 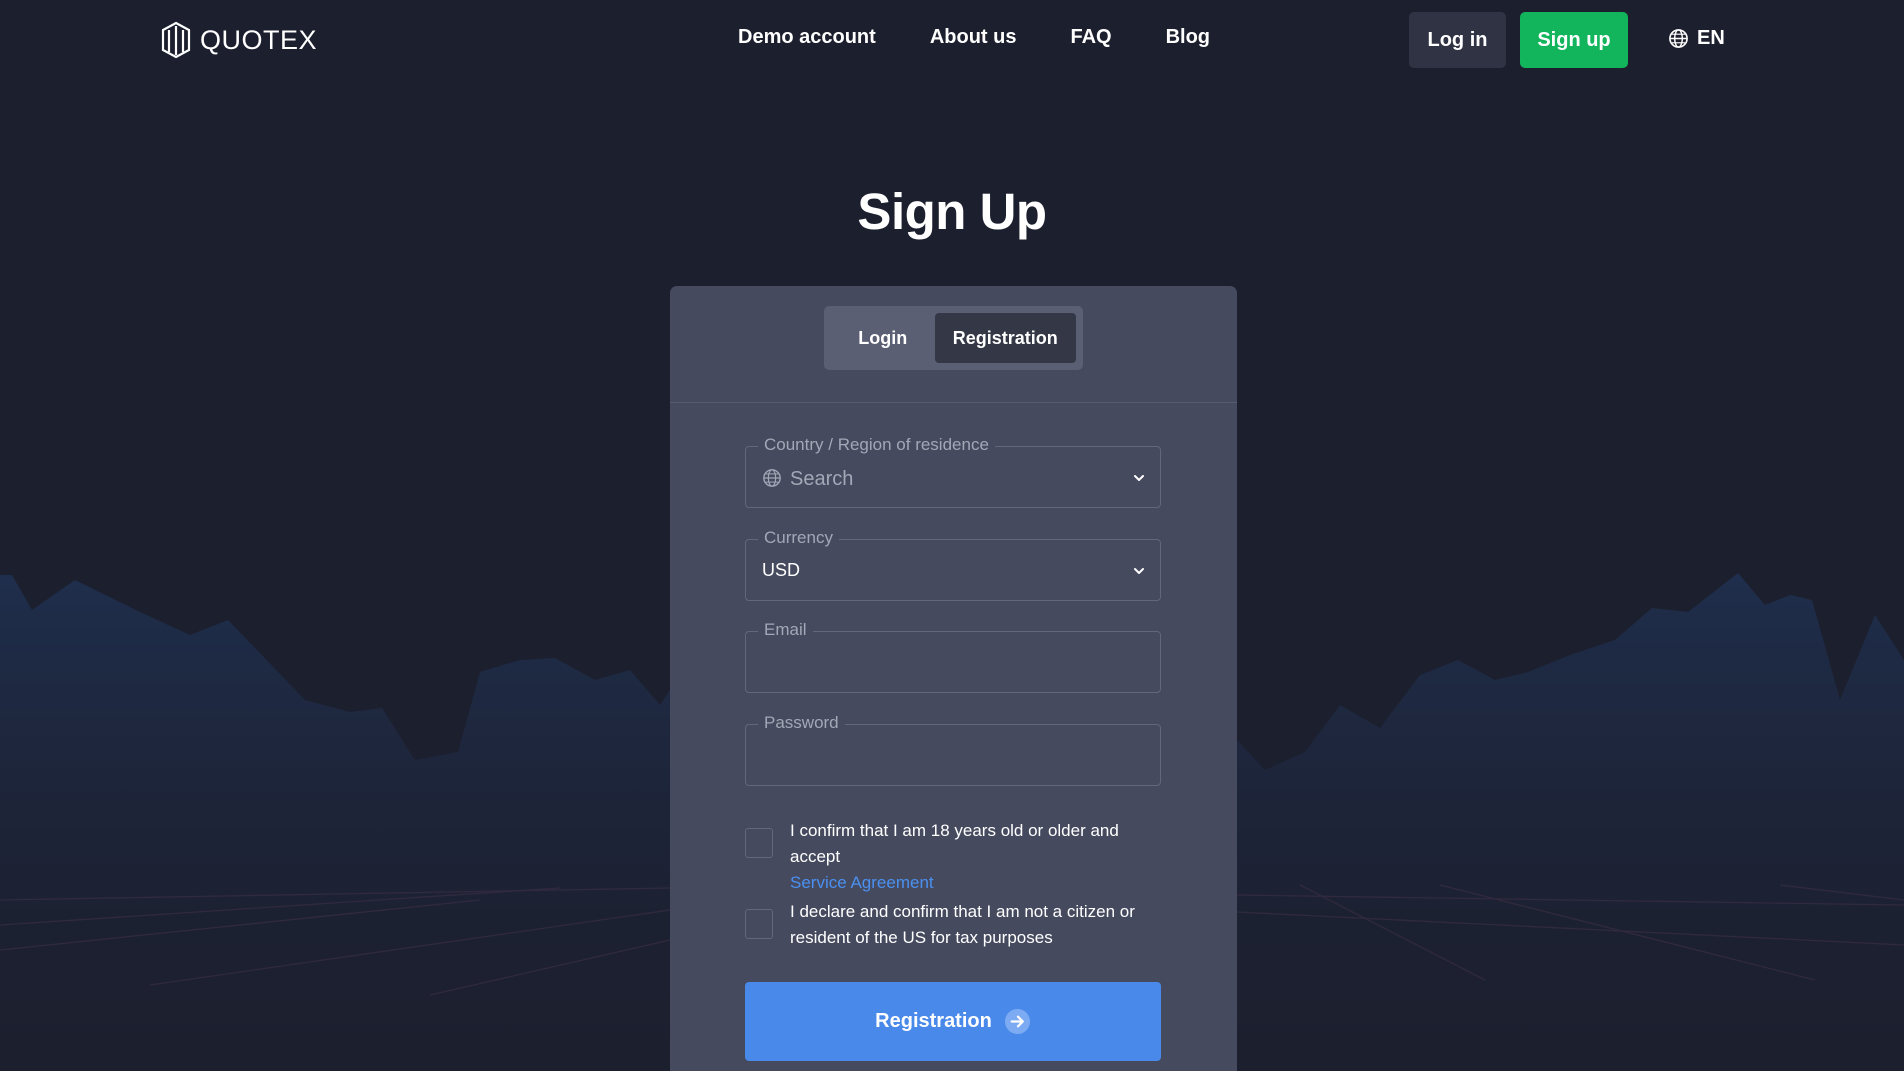 I want to click on tab-registration: Registration, so click(x=1005, y=338).